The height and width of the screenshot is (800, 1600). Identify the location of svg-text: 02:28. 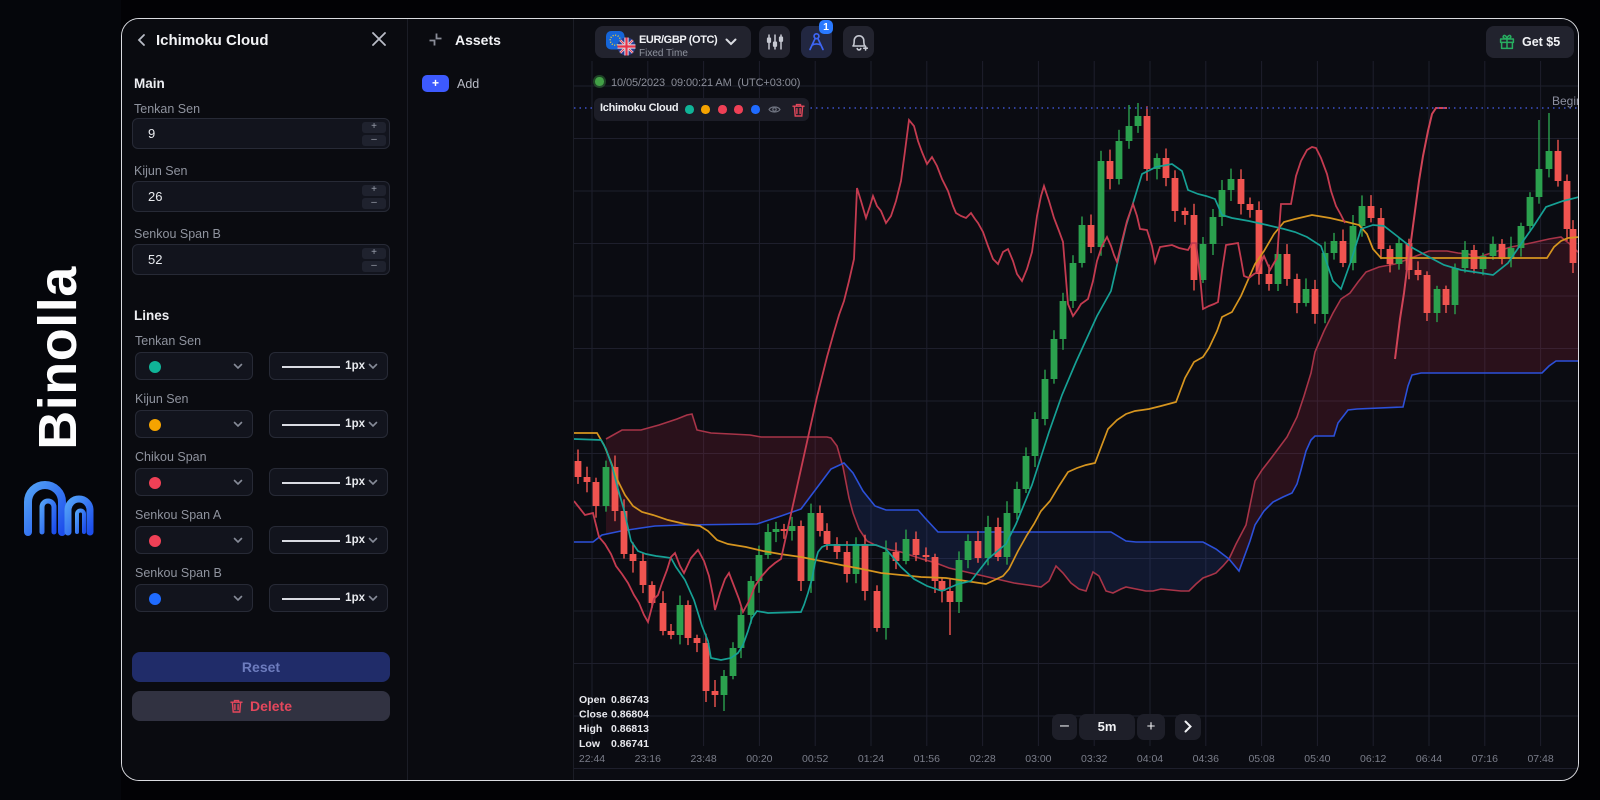
(982, 759).